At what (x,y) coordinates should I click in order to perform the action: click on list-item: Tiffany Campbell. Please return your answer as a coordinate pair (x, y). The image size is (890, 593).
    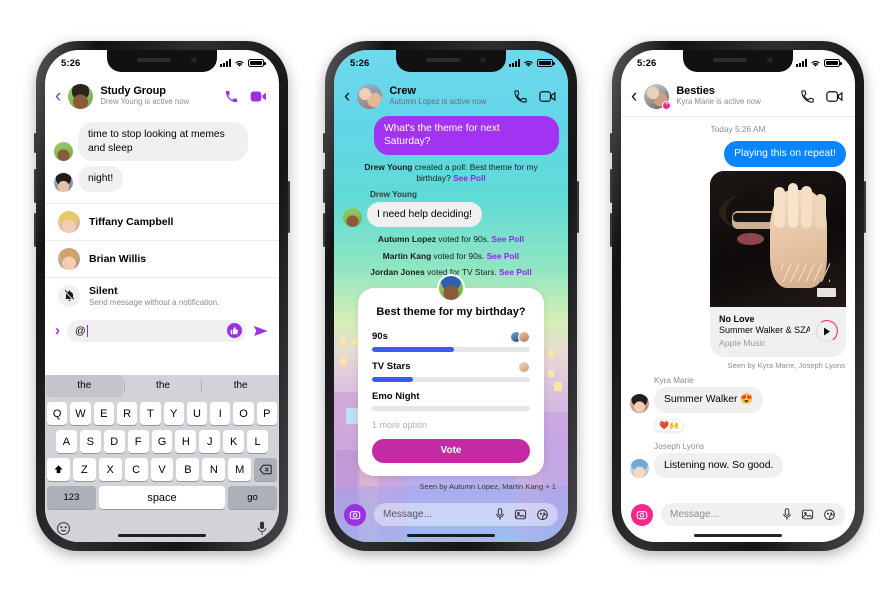
    Looking at the image, I should click on (162, 221).